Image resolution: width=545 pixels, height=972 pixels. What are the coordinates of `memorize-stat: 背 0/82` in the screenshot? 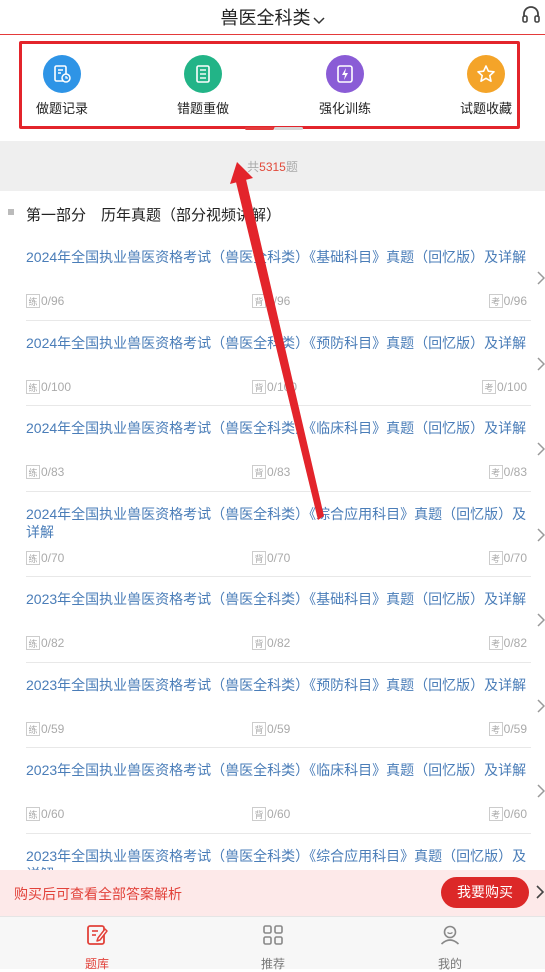 It's located at (271, 643).